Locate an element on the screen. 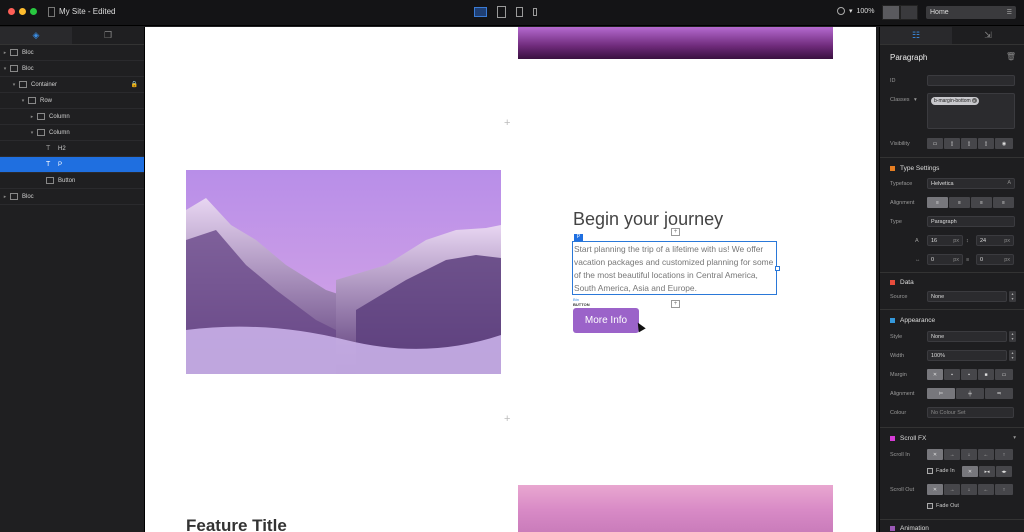 The width and height of the screenshot is (1024, 532). scroll-in-down-icon: ↓ is located at coordinates (969, 454).